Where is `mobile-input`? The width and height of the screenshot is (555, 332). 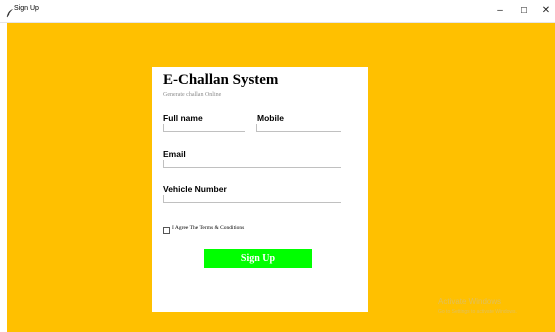 mobile-input is located at coordinates (298, 128).